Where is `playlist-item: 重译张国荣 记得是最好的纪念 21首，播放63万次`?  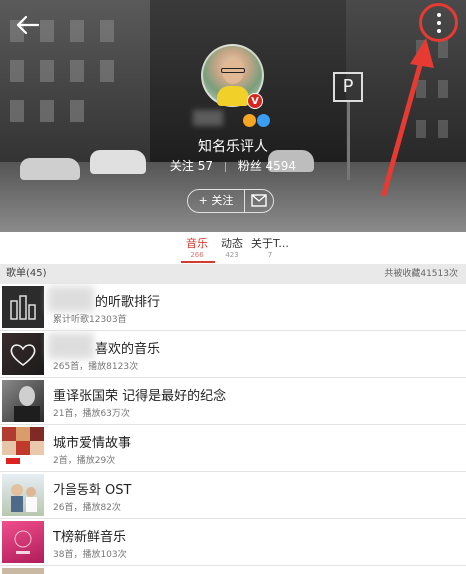 playlist-item: 重译张国荣 记得是最好的纪念 21首，播放63万次 is located at coordinates (233, 401).